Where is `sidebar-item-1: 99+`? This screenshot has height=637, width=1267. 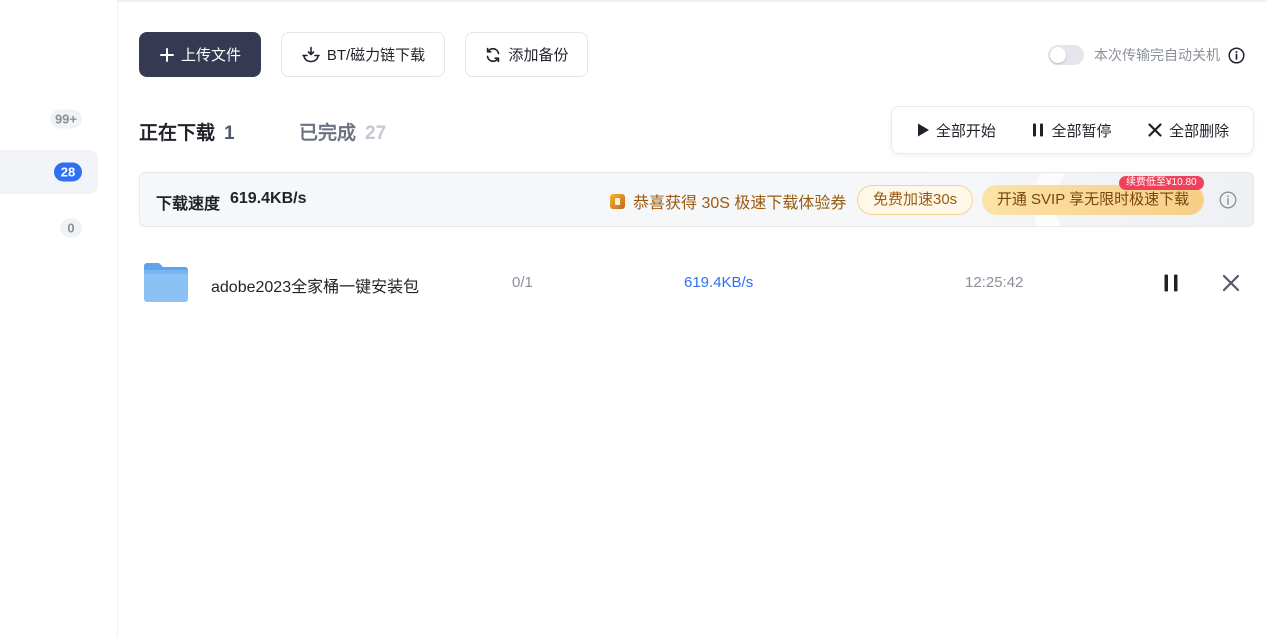 sidebar-item-1: 99+ is located at coordinates (49, 119).